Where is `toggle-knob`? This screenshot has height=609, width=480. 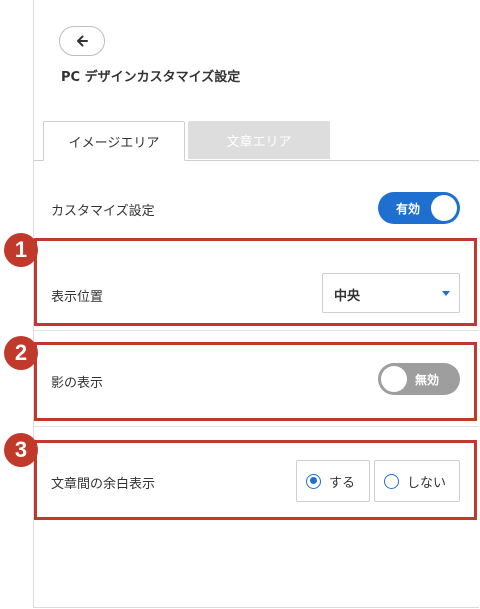 toggle-knob is located at coordinates (444, 208).